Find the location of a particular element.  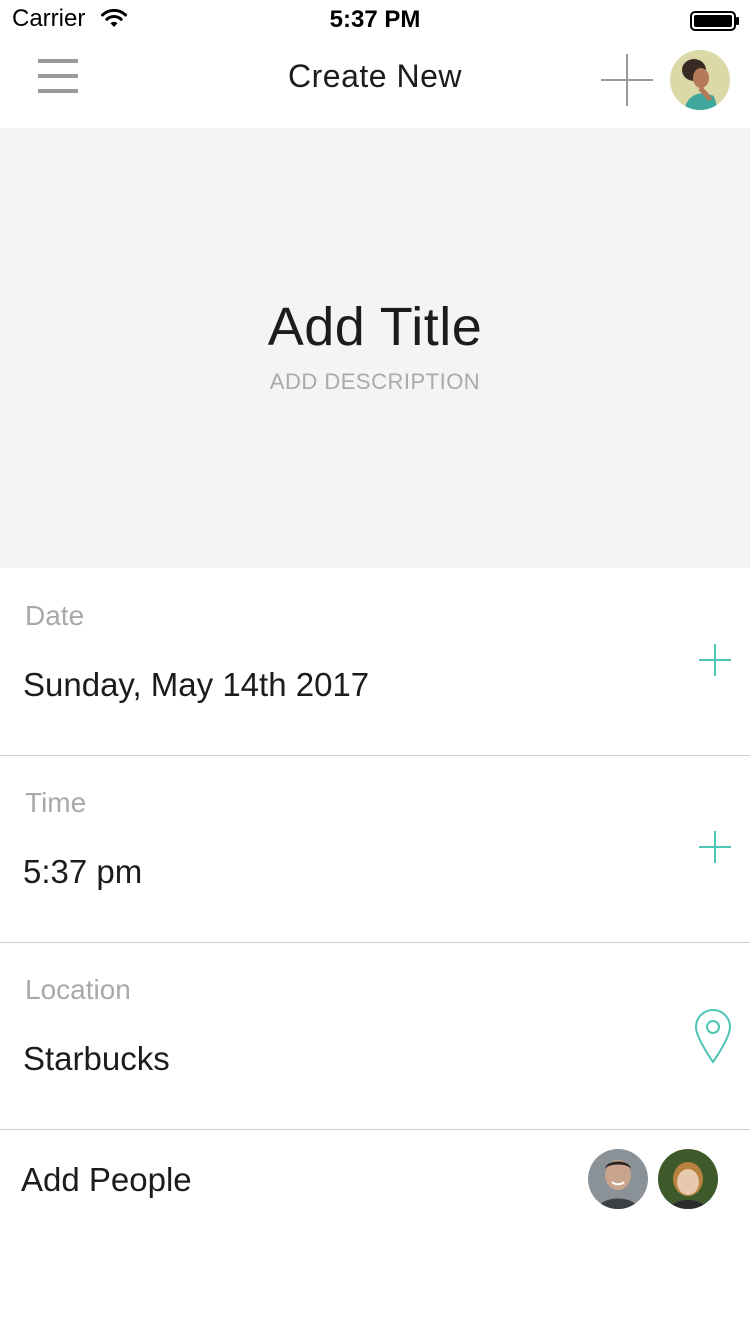

person-avatar-1-image is located at coordinates (618, 1179).